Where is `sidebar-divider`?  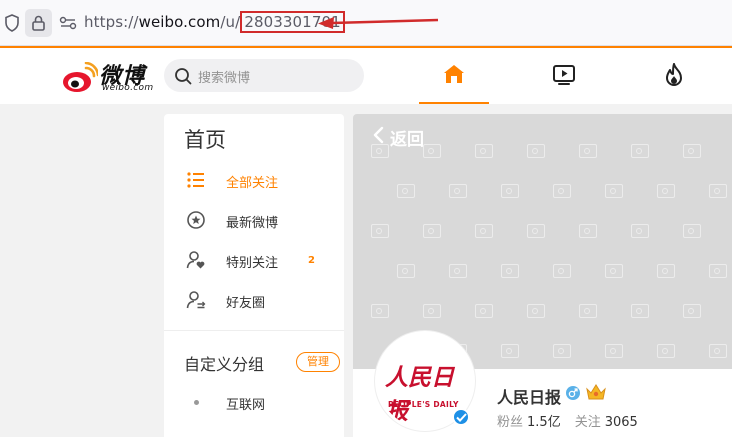 sidebar-divider is located at coordinates (254, 330).